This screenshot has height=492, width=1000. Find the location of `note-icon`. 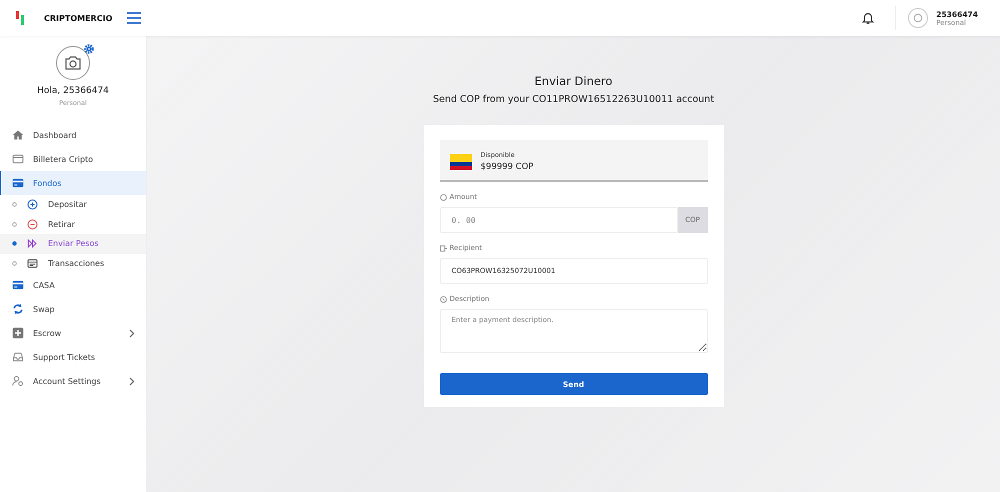

note-icon is located at coordinates (443, 299).